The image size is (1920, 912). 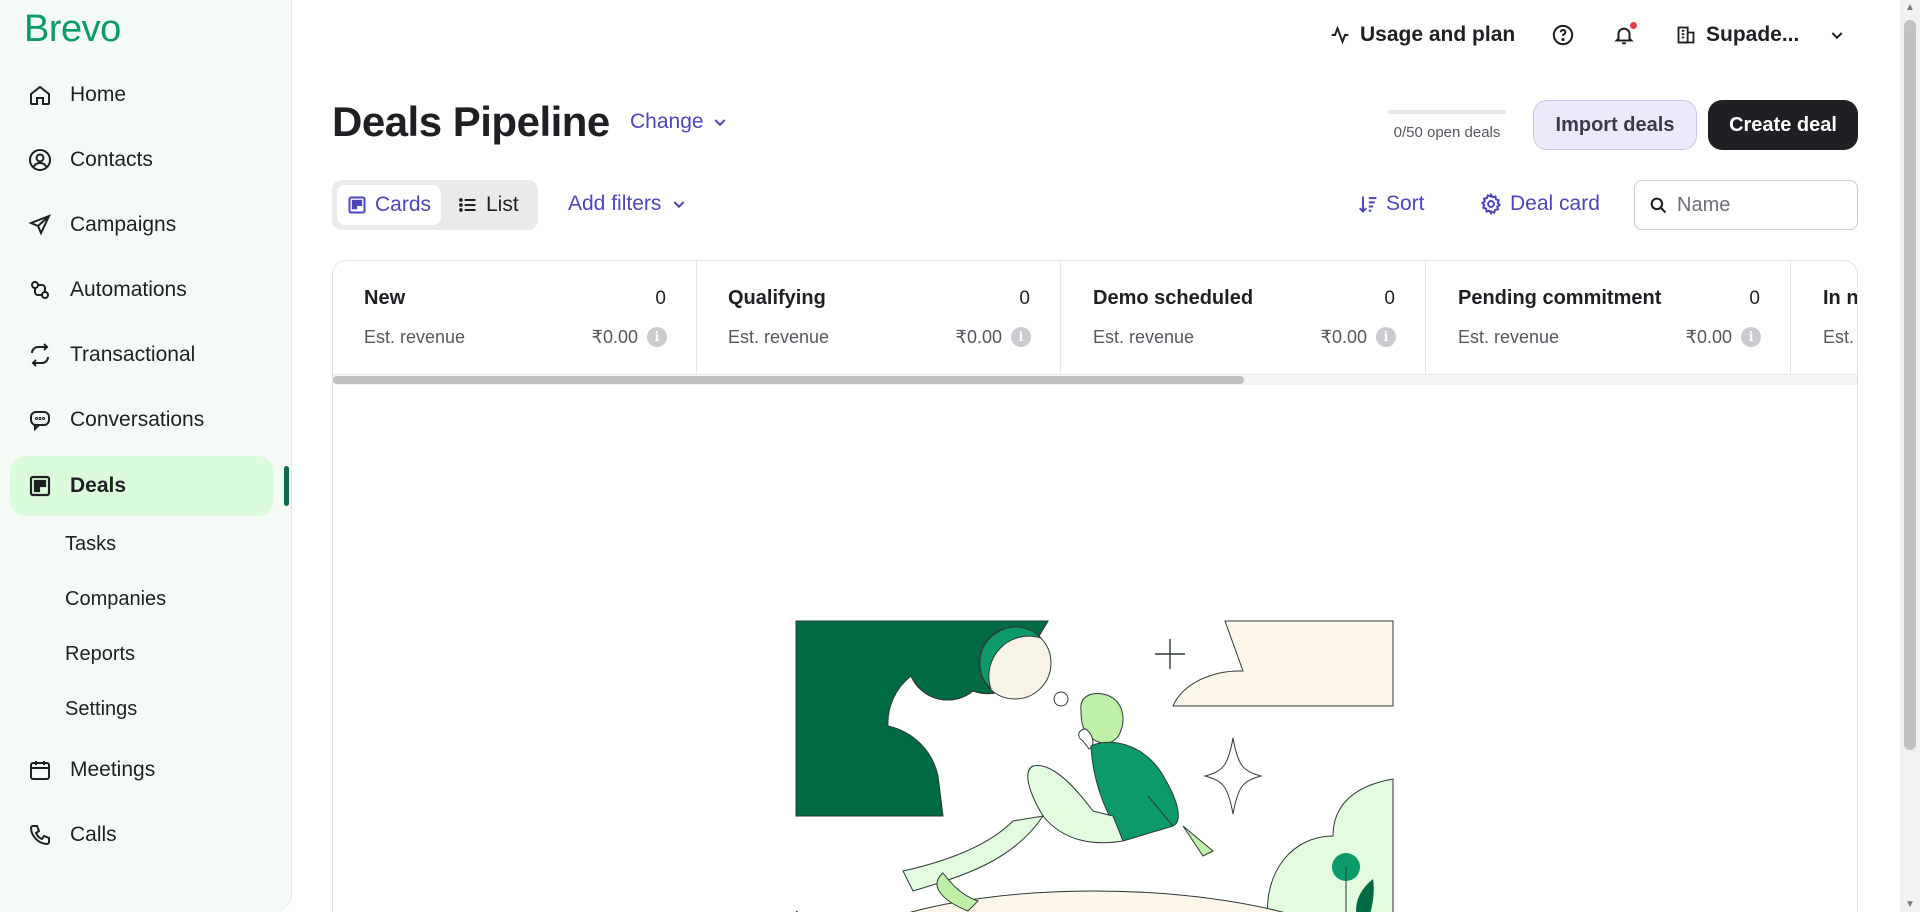 I want to click on sidebar-item-label: Automations, so click(x=128, y=289).